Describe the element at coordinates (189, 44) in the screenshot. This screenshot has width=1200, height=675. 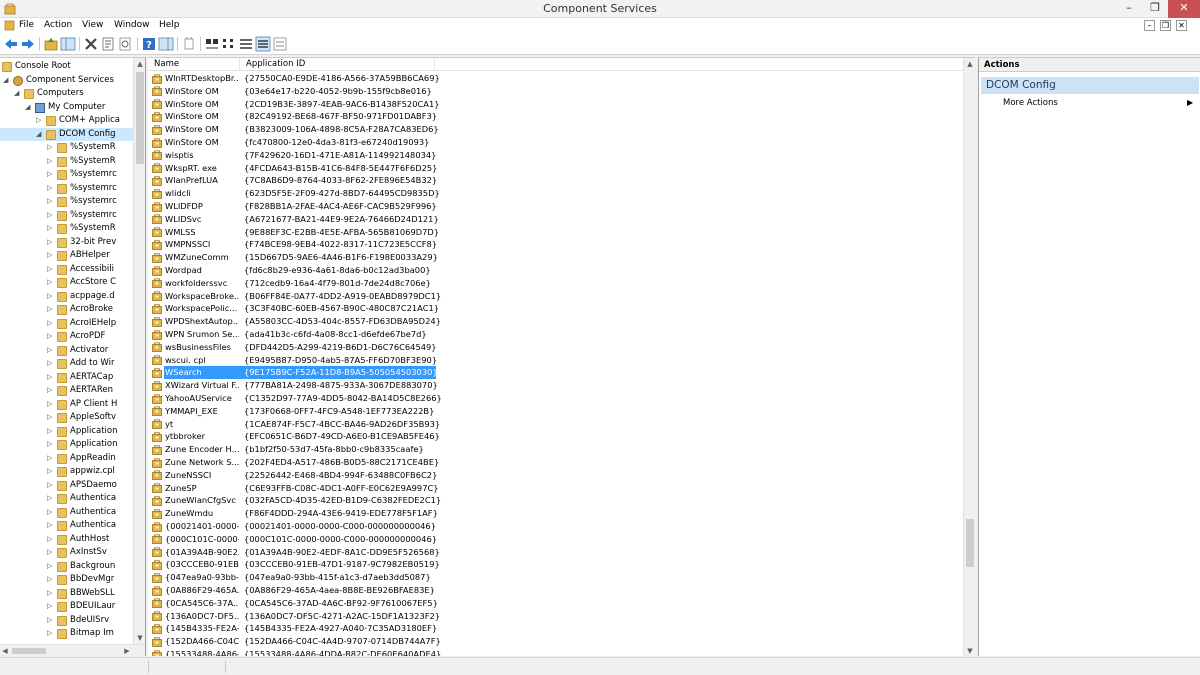
I see `stop-service-icon` at that location.